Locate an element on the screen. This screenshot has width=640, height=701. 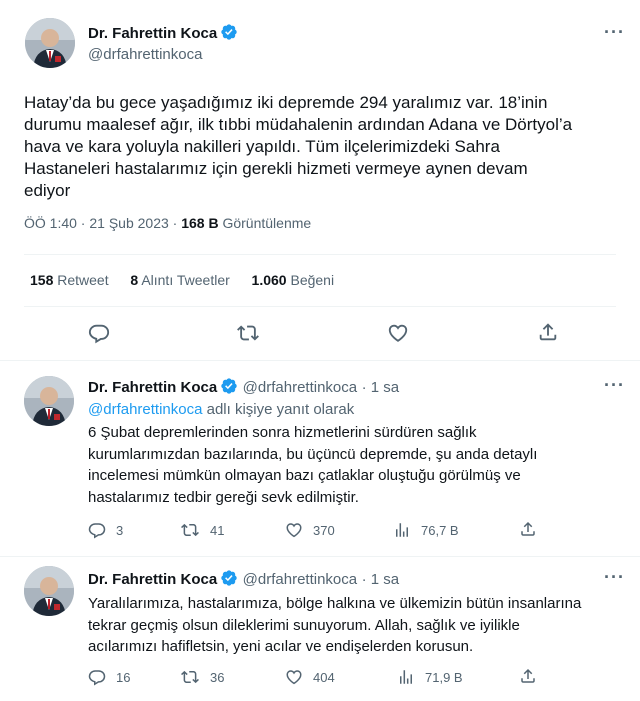
likes-count: 1.060 is located at coordinates (269, 280).